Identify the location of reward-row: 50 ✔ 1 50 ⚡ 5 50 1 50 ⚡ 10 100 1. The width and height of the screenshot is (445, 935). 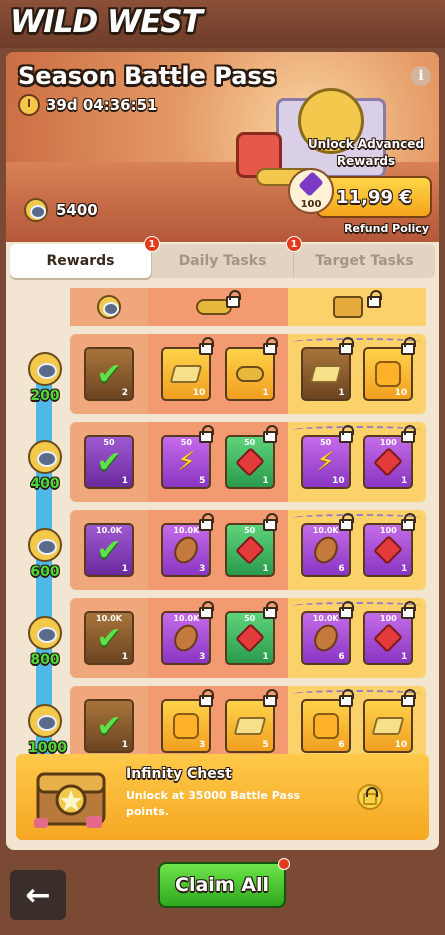
(248, 462).